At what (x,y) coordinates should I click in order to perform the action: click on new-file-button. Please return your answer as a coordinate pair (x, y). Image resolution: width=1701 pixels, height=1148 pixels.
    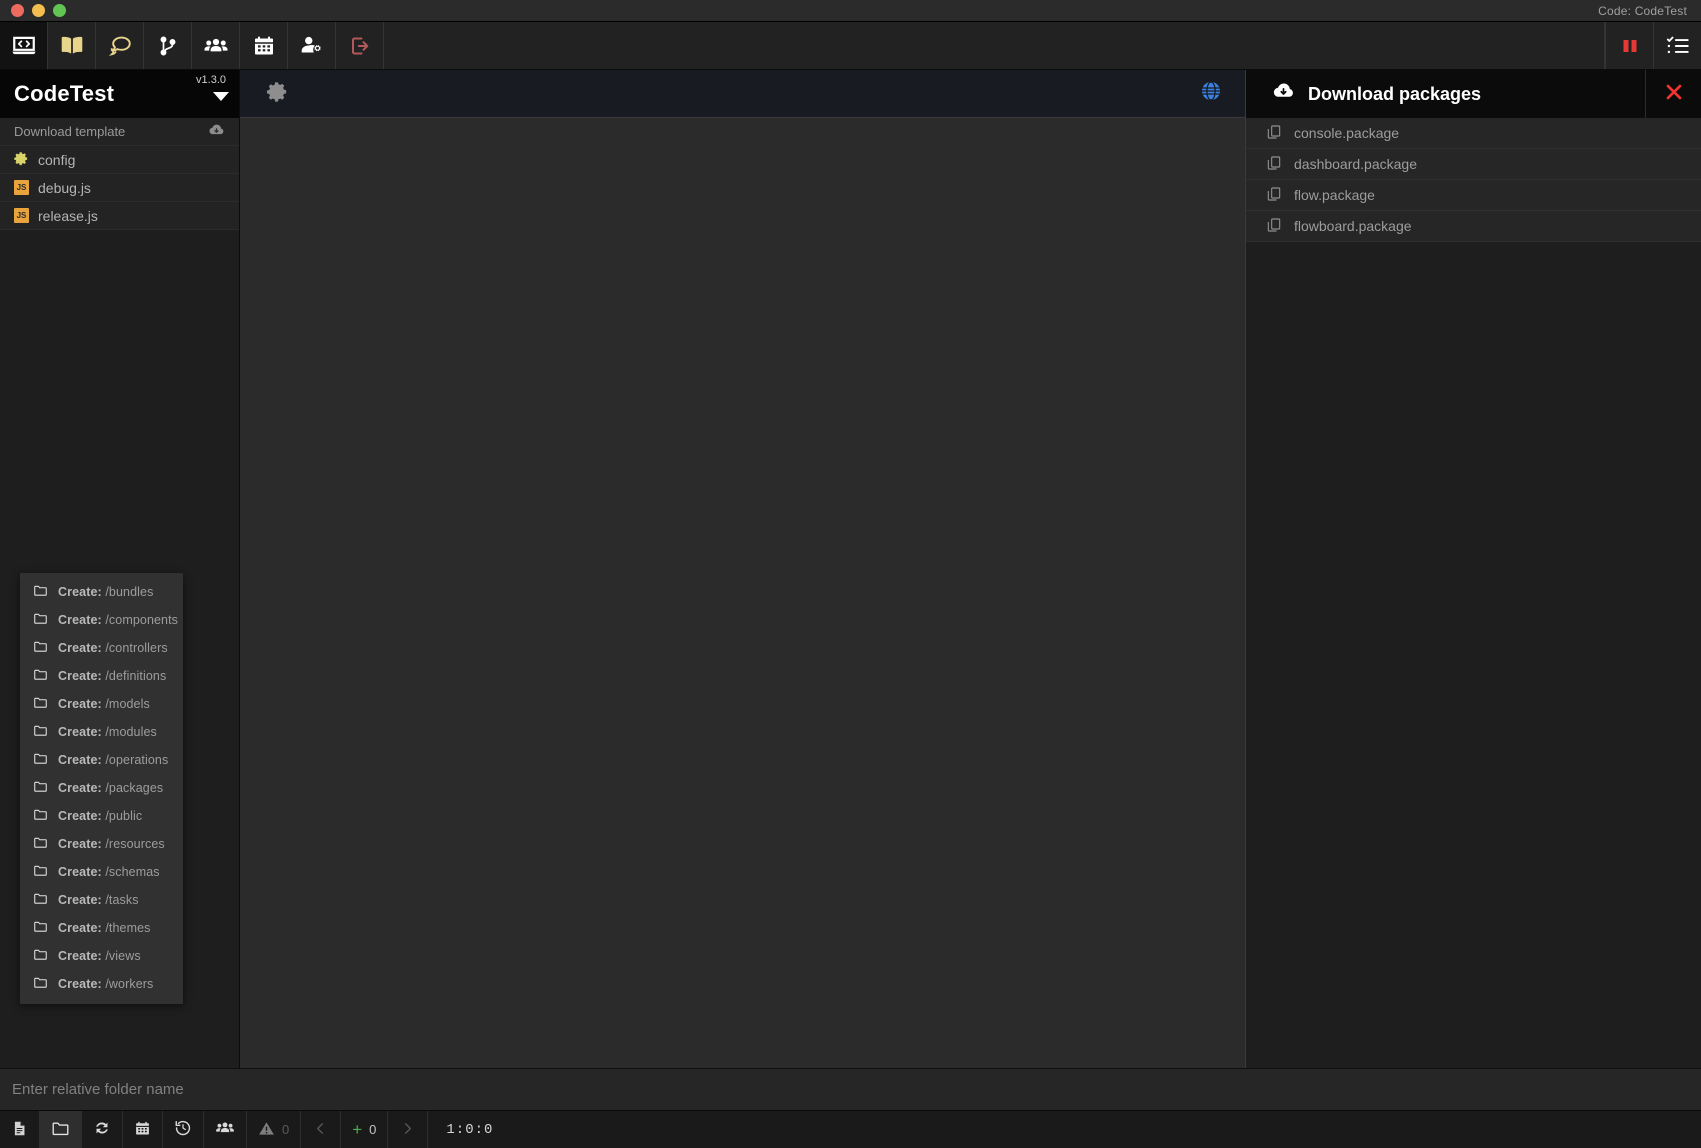
    Looking at the image, I should click on (20, 1129).